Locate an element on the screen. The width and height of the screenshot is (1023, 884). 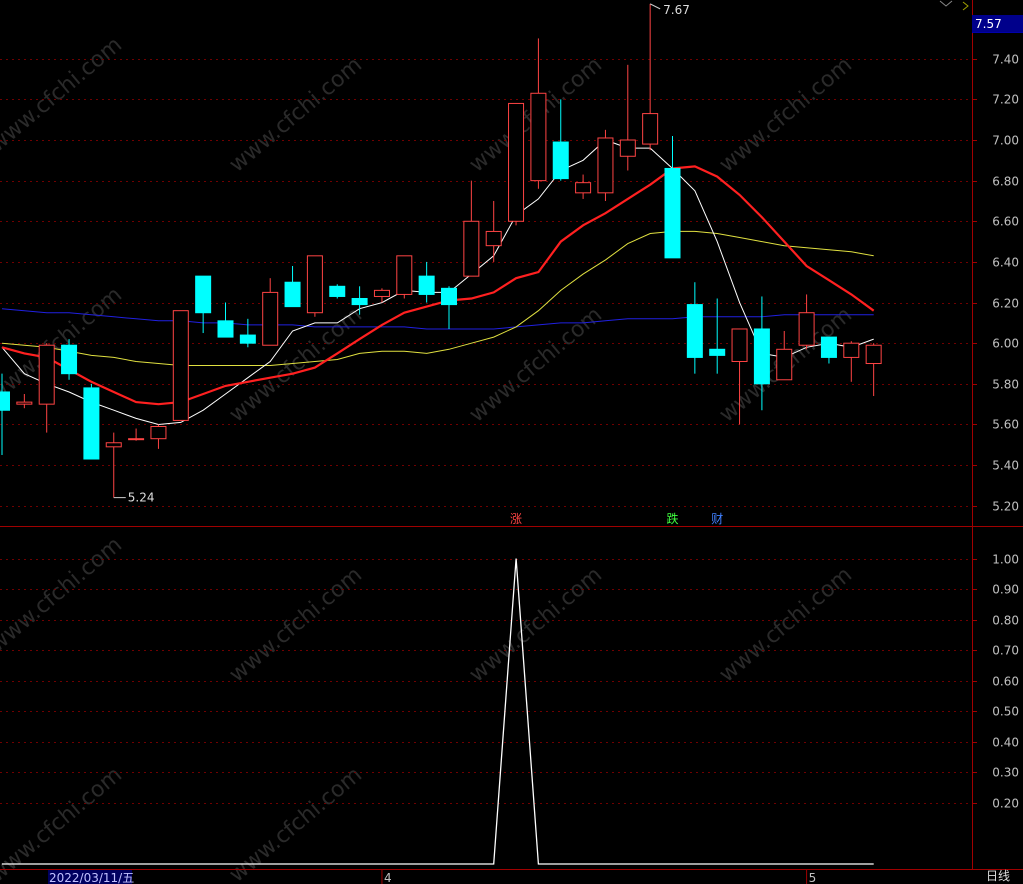
price-tick-label: 7.00 is located at coordinates (1005, 141).